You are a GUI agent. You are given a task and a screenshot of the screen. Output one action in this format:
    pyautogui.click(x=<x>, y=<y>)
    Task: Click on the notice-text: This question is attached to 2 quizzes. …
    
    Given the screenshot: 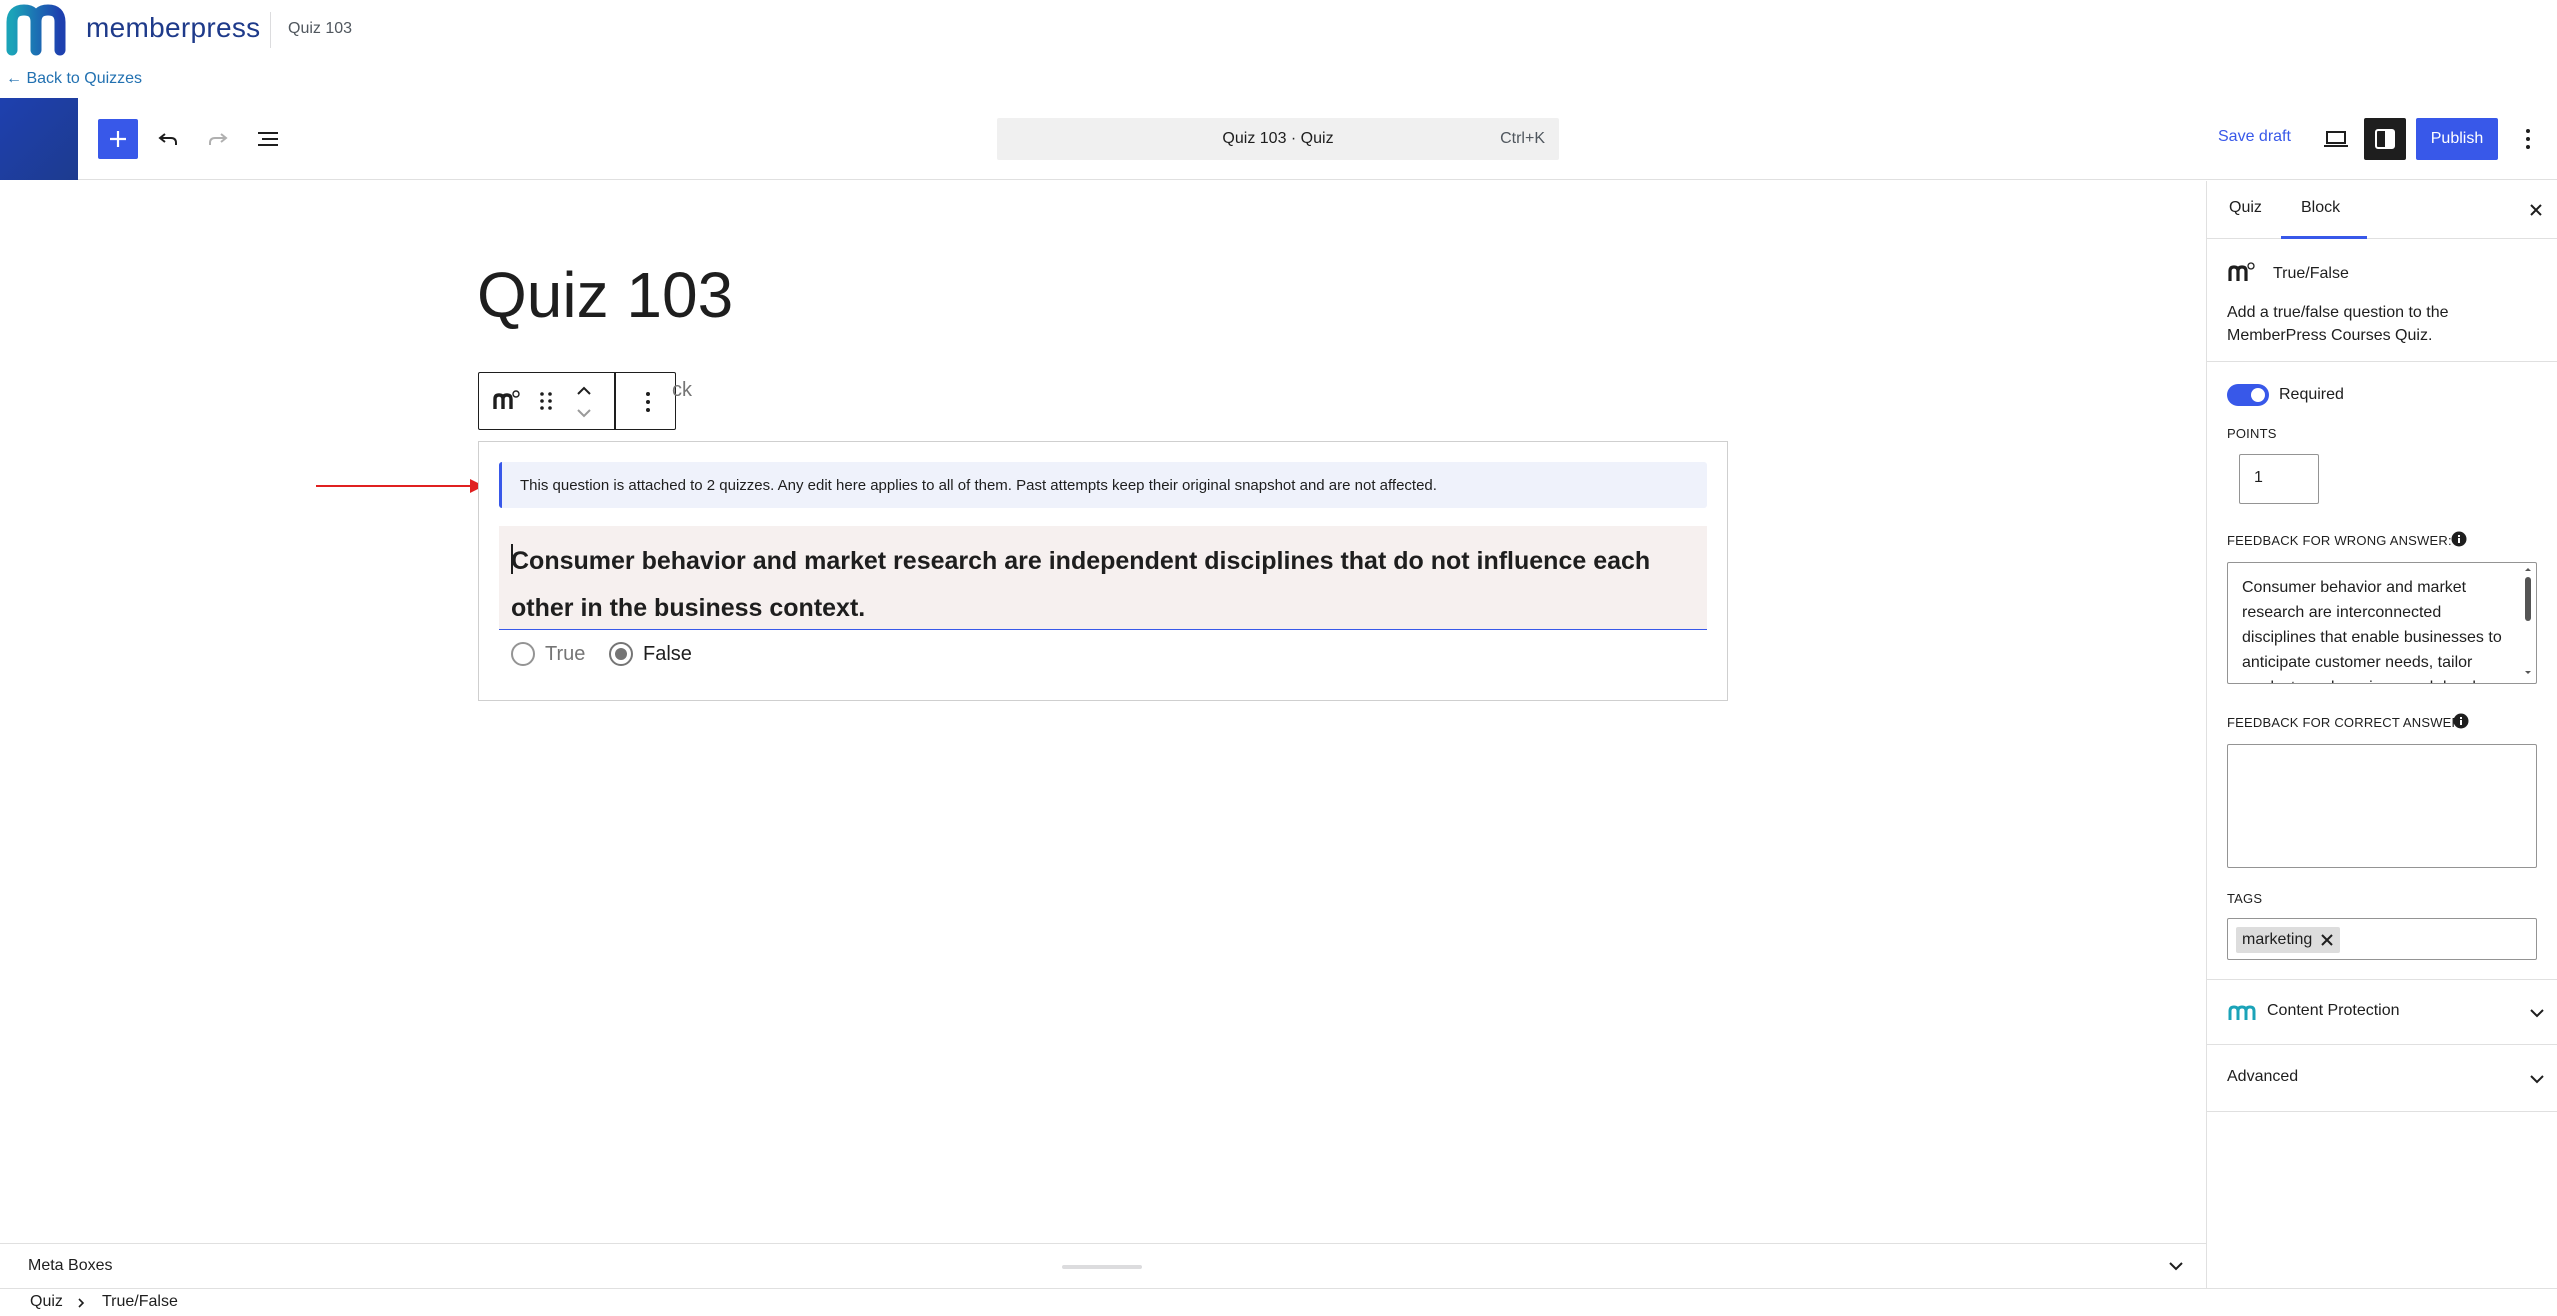 What is the action you would take?
    pyautogui.click(x=978, y=485)
    